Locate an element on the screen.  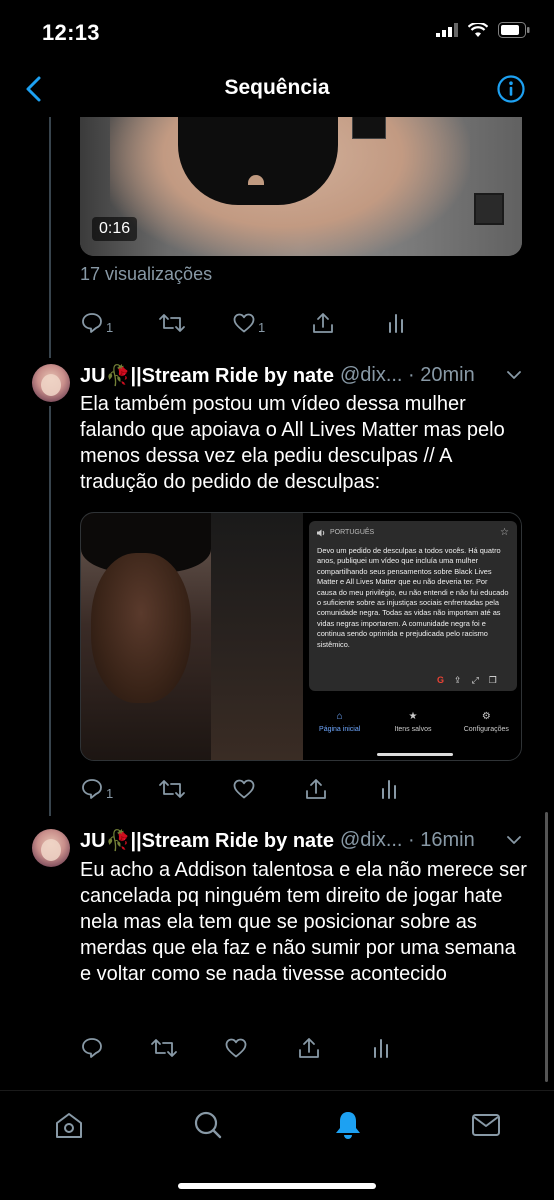
battery-icon is located at coordinates (514, 30).